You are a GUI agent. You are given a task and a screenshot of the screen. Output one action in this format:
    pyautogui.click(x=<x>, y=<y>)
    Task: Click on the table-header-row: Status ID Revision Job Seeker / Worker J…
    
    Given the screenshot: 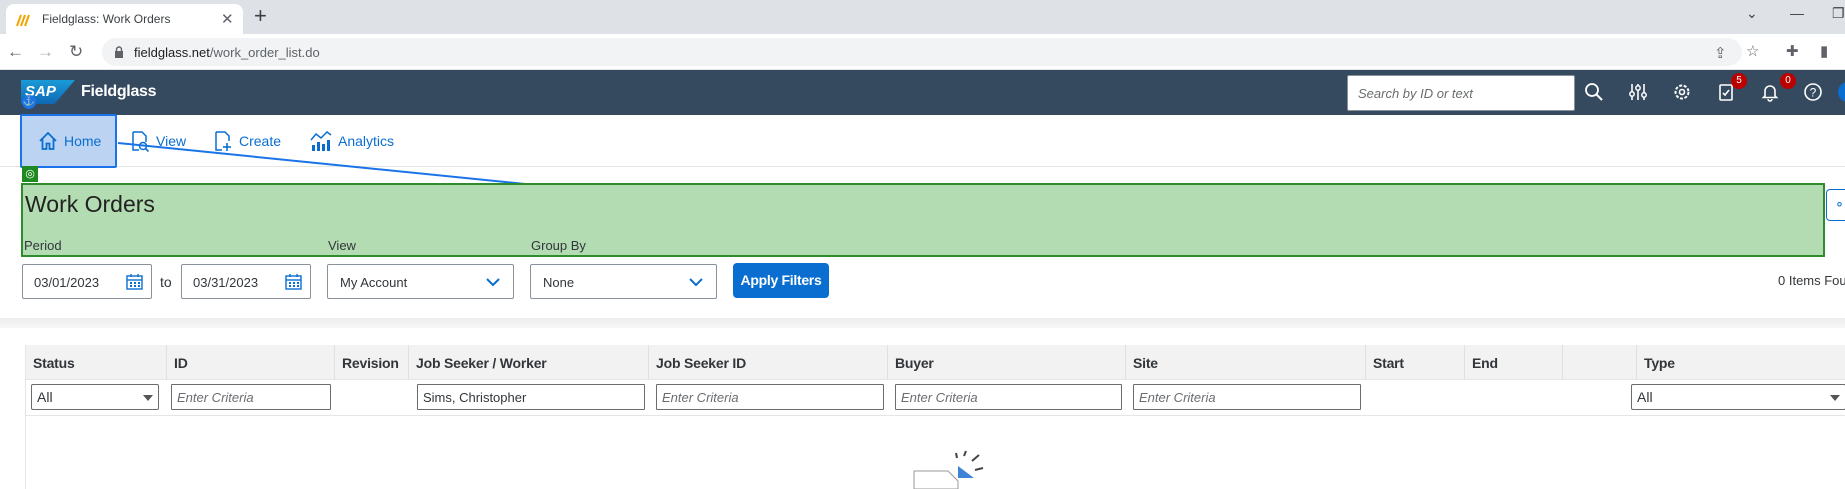 What is the action you would take?
    pyautogui.click(x=935, y=362)
    